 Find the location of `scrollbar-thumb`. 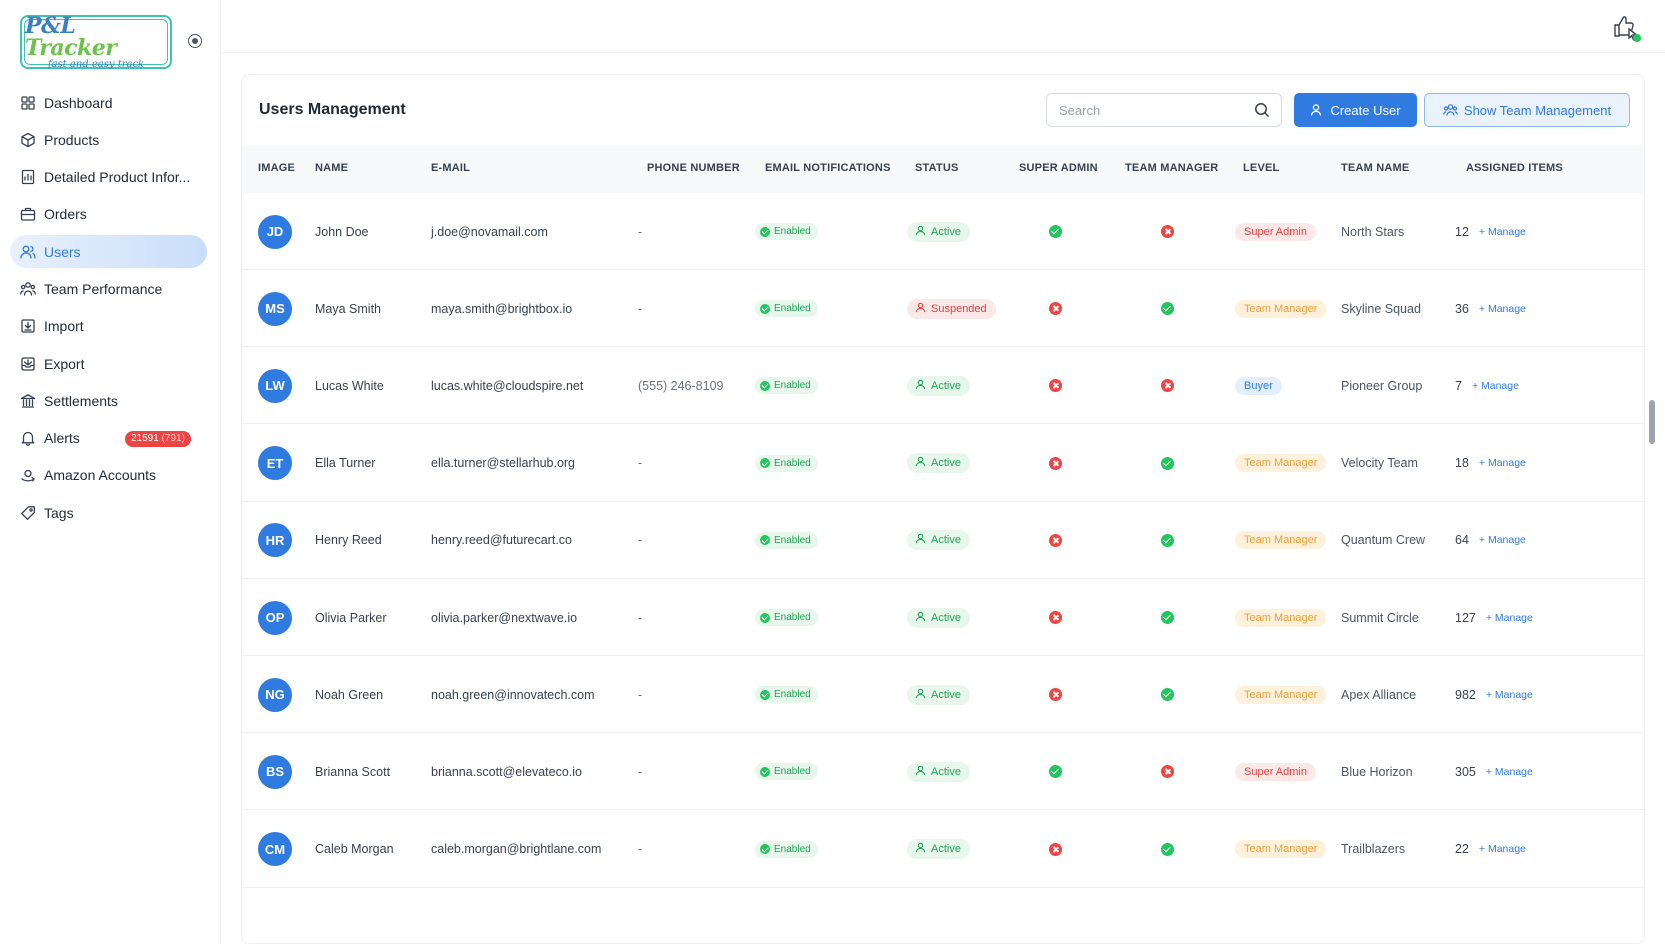

scrollbar-thumb is located at coordinates (1652, 422).